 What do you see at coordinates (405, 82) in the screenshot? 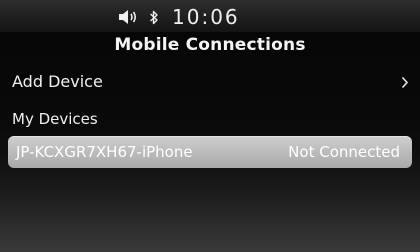
I see `chevron-right-icon` at bounding box center [405, 82].